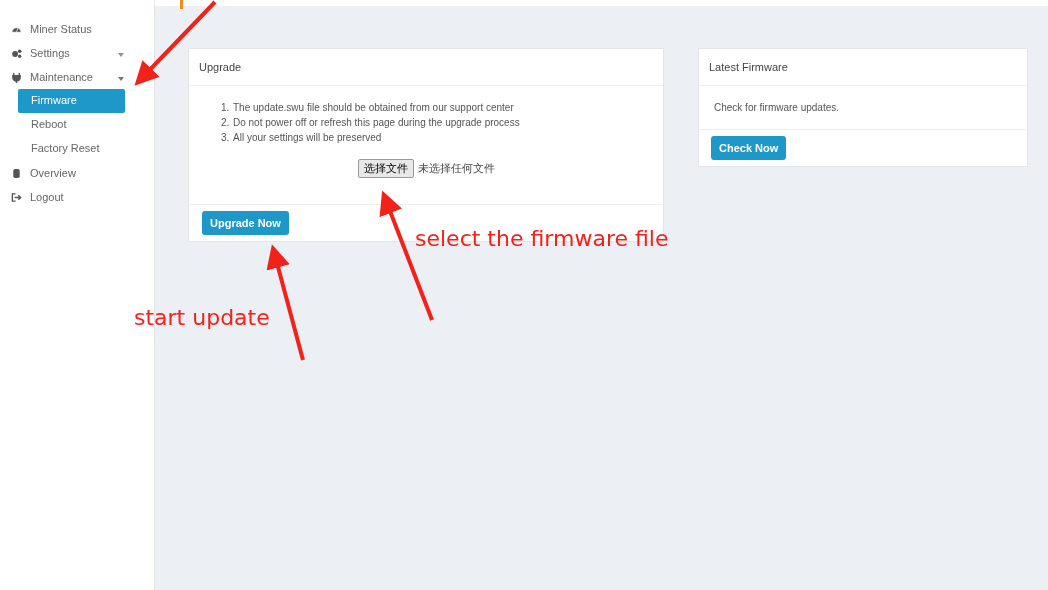 The height and width of the screenshot is (590, 1048). Describe the element at coordinates (202, 317) in the screenshot. I see `annotation-text: start update` at that location.